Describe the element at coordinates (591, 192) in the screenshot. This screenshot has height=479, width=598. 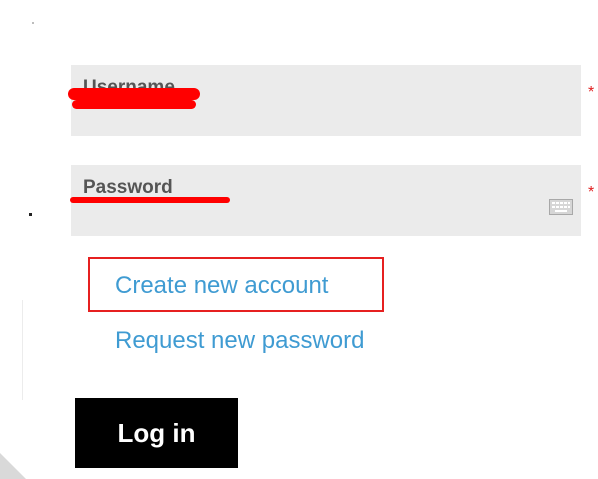
I see `password-required-marker: *` at that location.